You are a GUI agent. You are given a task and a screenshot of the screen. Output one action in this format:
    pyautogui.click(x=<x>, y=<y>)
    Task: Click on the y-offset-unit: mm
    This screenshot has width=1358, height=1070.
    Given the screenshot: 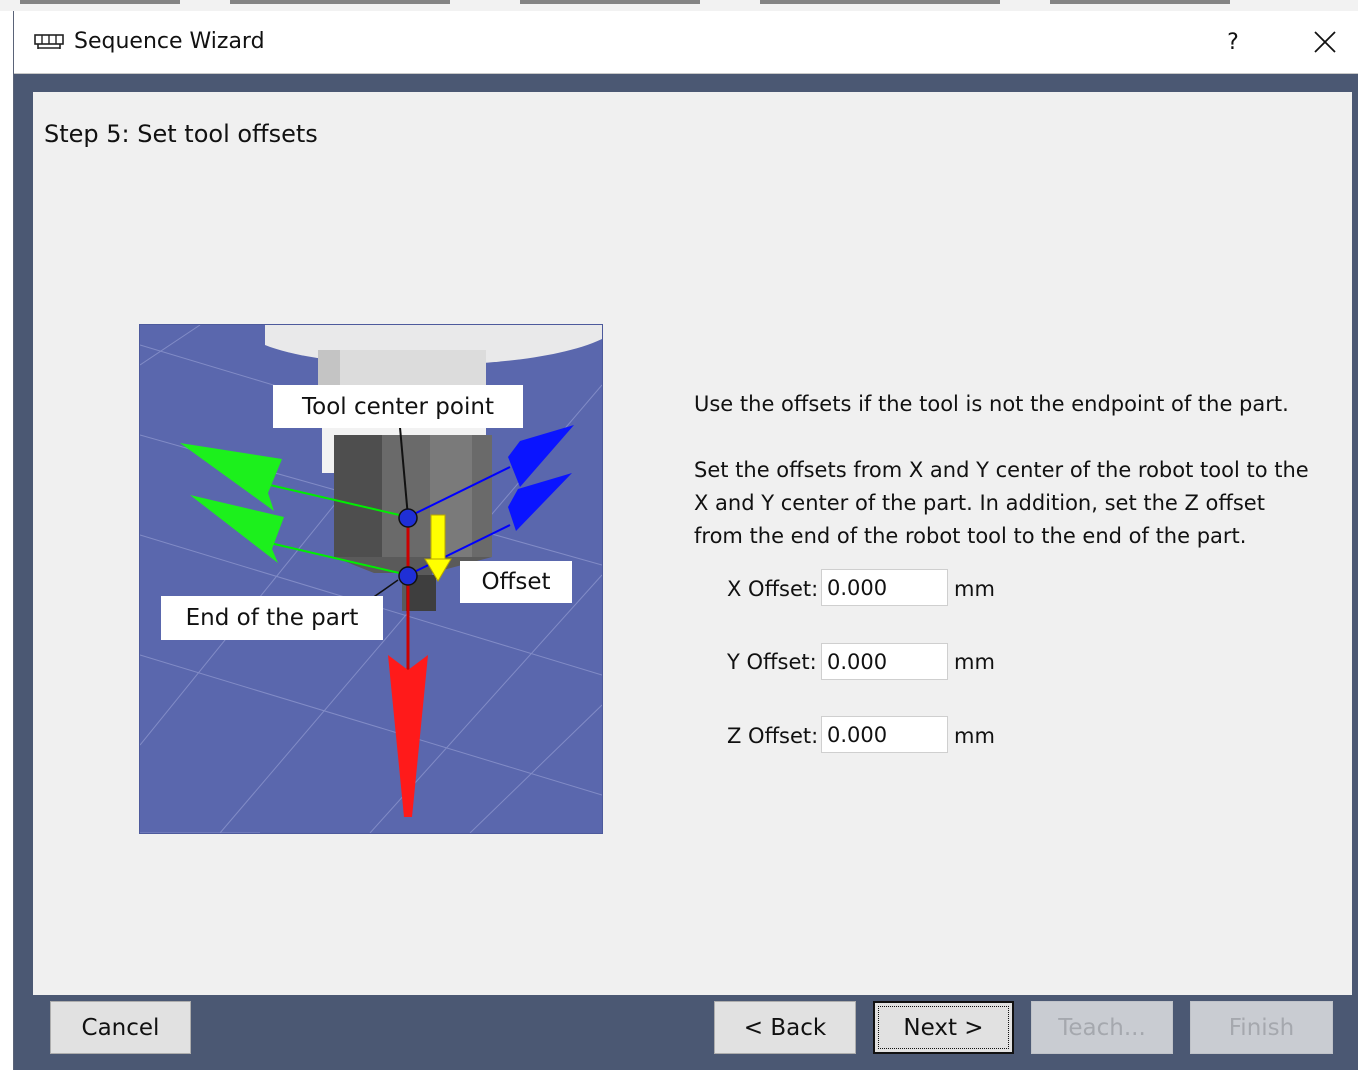 What is the action you would take?
    pyautogui.click(x=974, y=662)
    